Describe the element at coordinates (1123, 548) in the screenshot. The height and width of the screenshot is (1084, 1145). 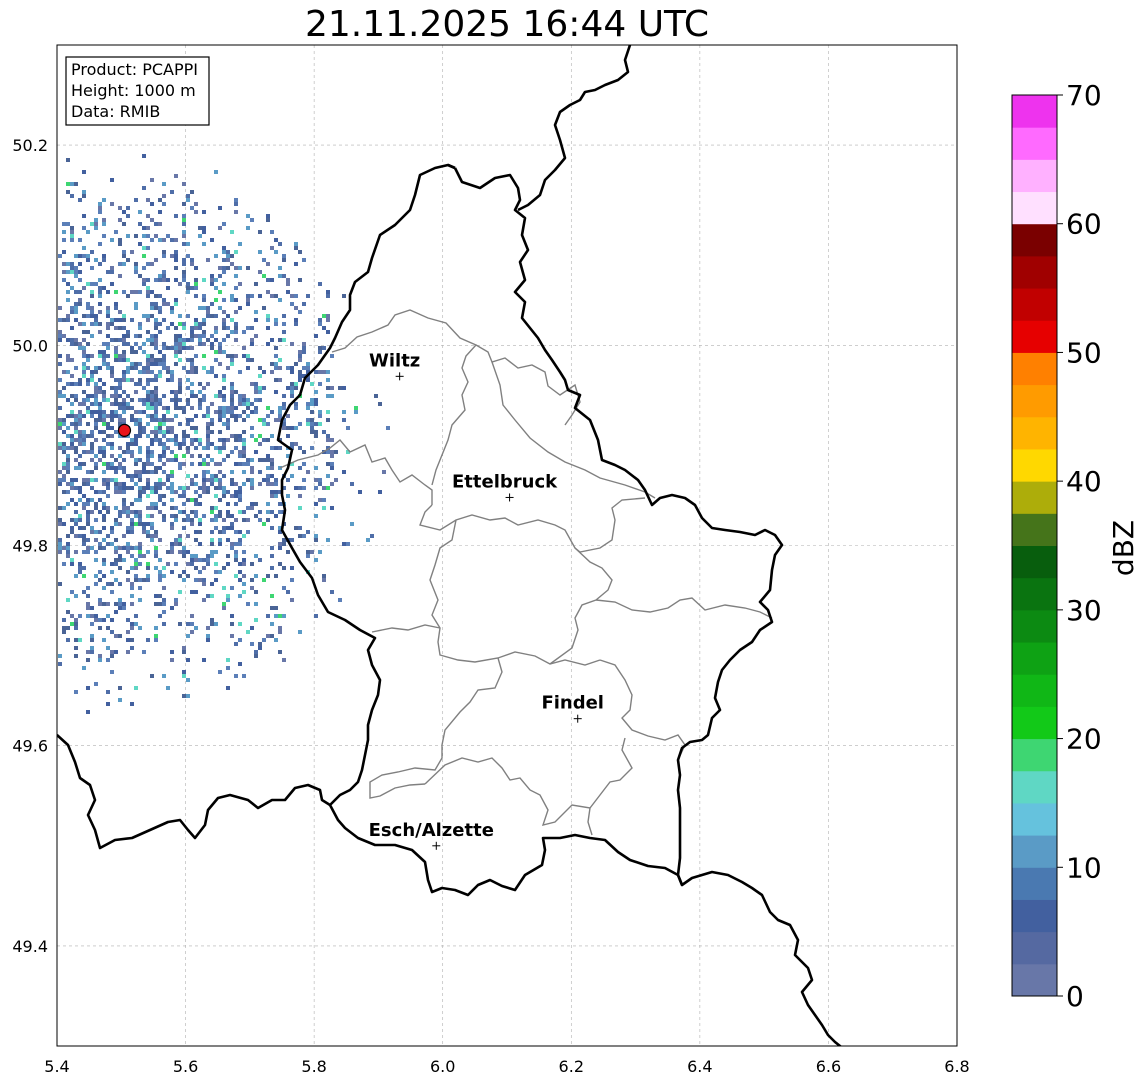
I see `colorbar-label: dBZ` at that location.